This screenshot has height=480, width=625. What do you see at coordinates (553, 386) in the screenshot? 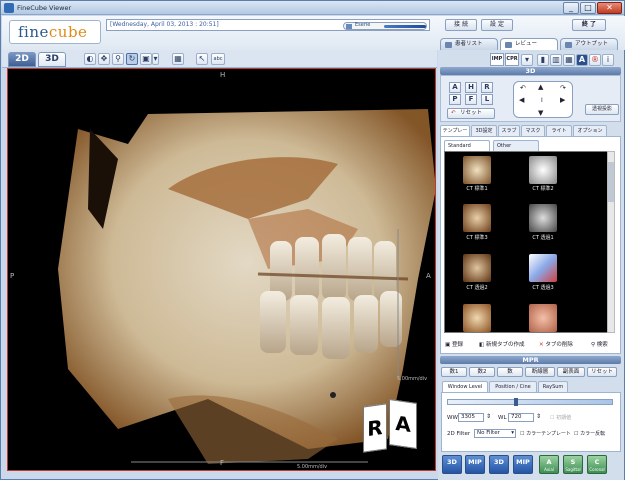
I see `tab-raysum: RaySum` at bounding box center [553, 386].